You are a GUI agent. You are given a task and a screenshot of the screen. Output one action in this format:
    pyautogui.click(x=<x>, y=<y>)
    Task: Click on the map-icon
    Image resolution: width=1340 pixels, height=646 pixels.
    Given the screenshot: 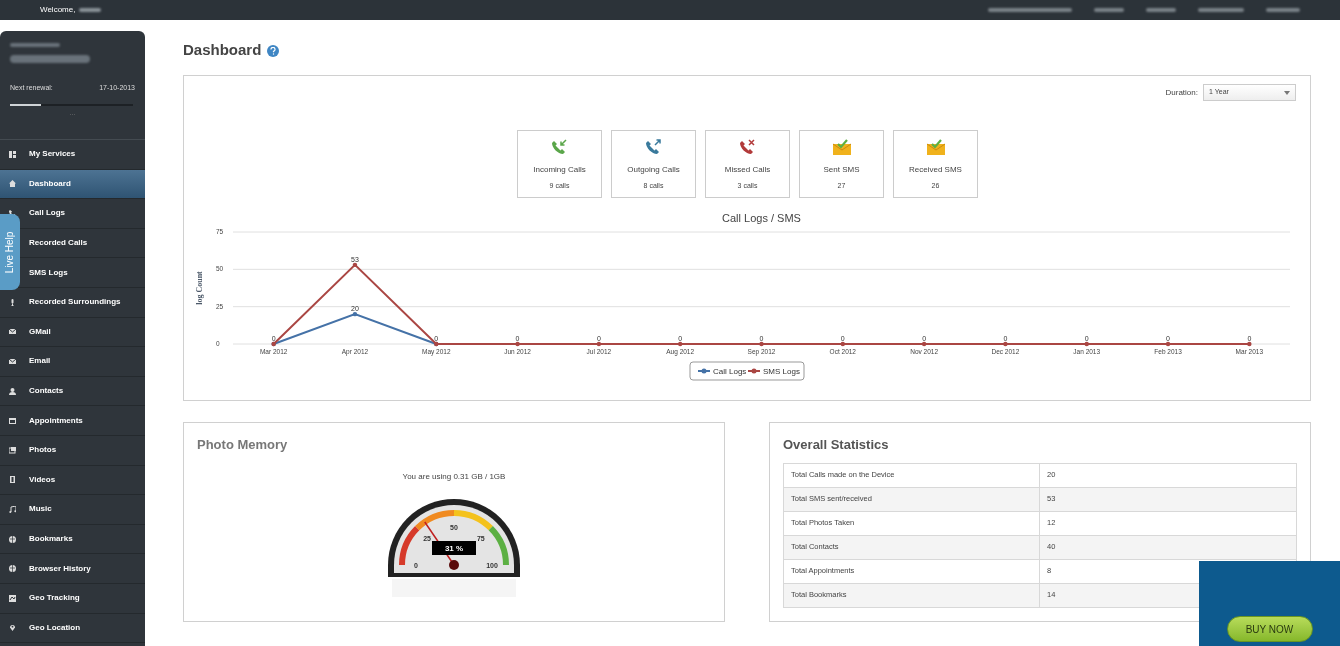 What is the action you would take?
    pyautogui.click(x=12, y=598)
    